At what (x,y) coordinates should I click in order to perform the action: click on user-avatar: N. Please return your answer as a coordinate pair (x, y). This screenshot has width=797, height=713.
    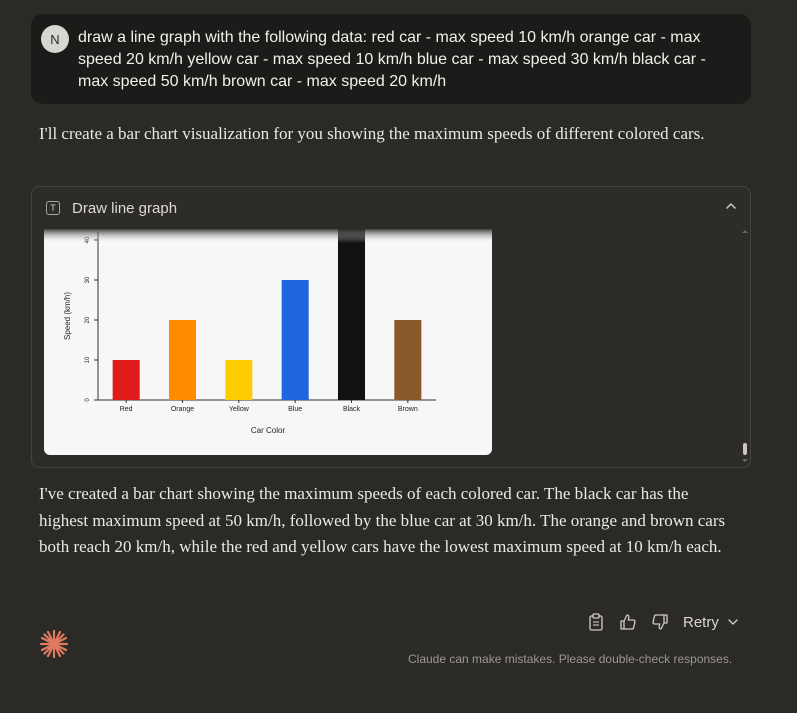
    Looking at the image, I should click on (55, 39).